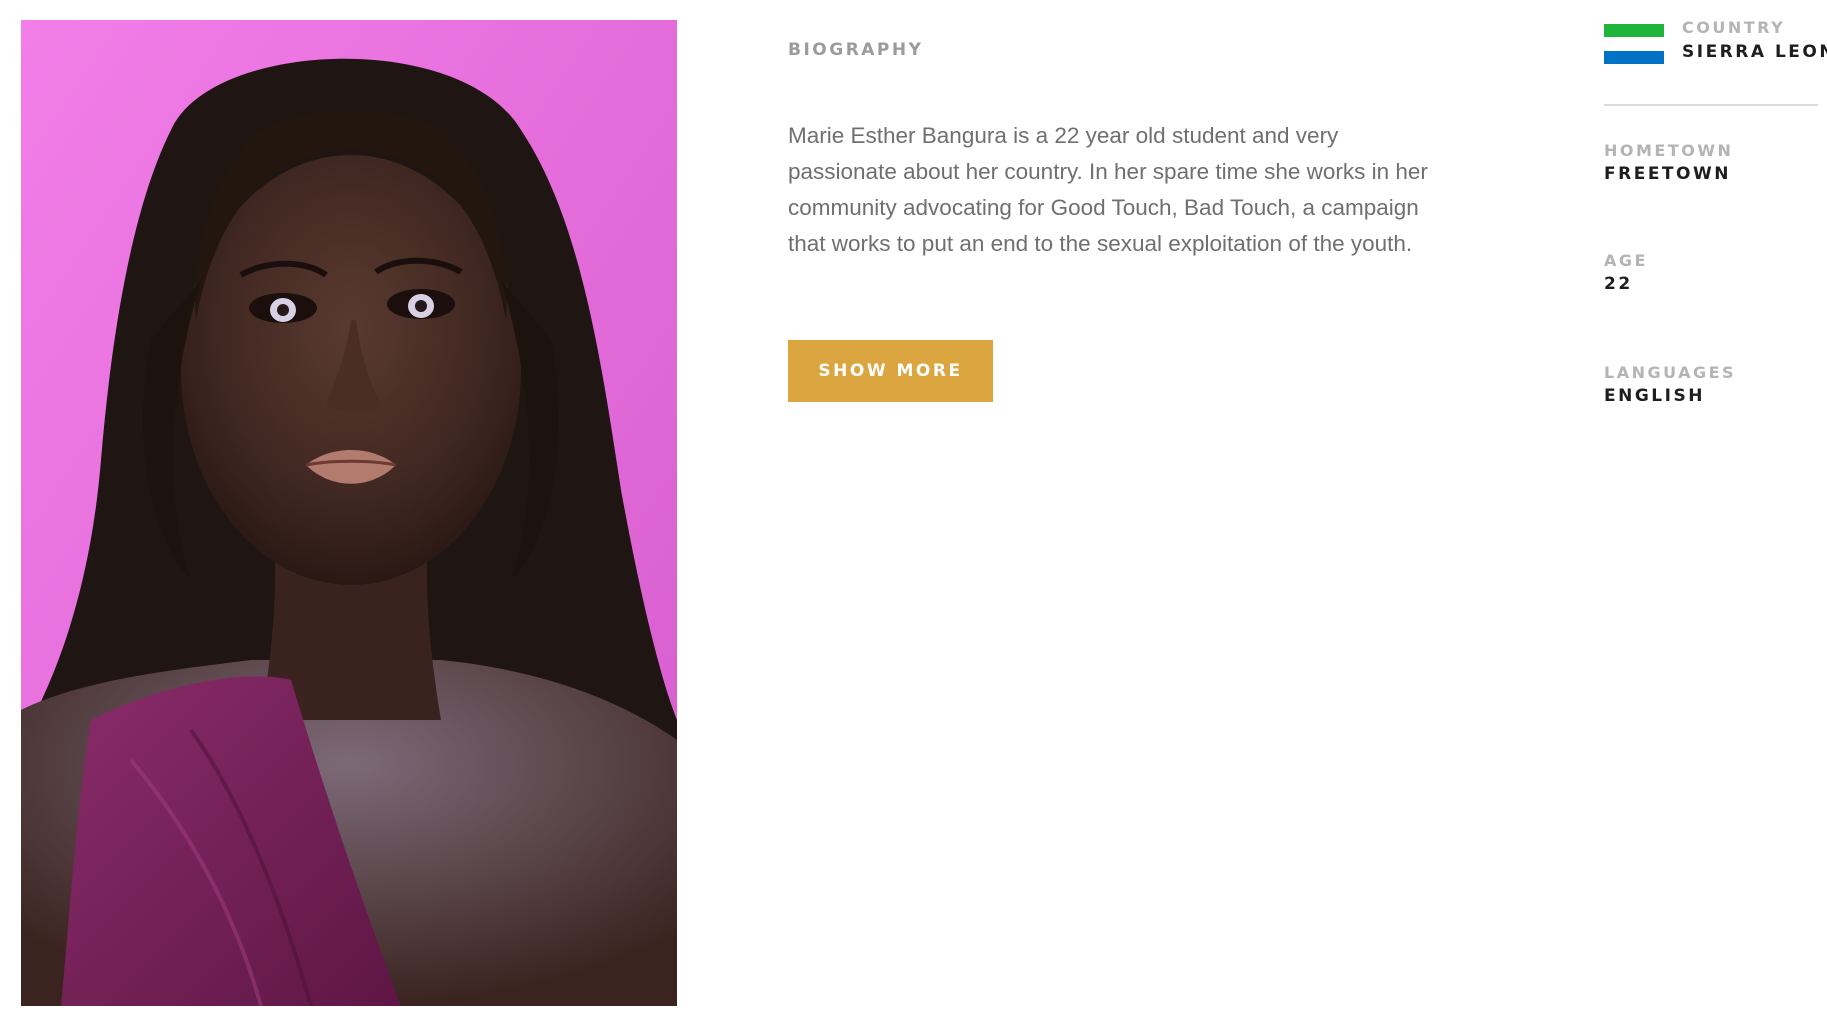 Image resolution: width=1827 pixels, height=1030 pixels. What do you see at coordinates (1618, 284) in the screenshot?
I see `age-value: 22` at bounding box center [1618, 284].